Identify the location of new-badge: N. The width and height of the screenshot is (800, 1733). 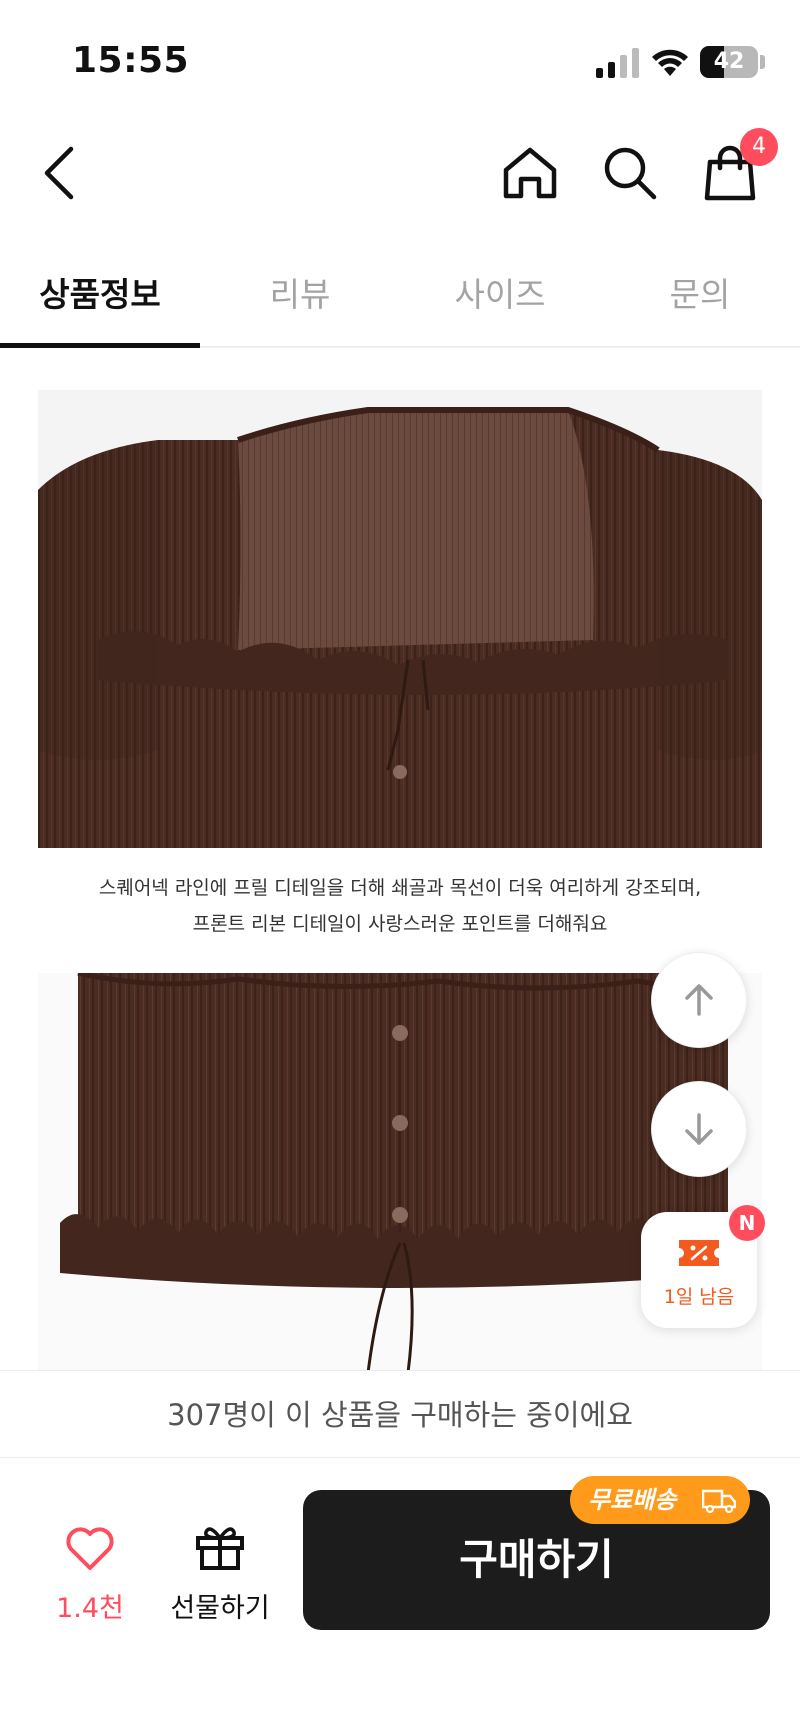
(747, 1223).